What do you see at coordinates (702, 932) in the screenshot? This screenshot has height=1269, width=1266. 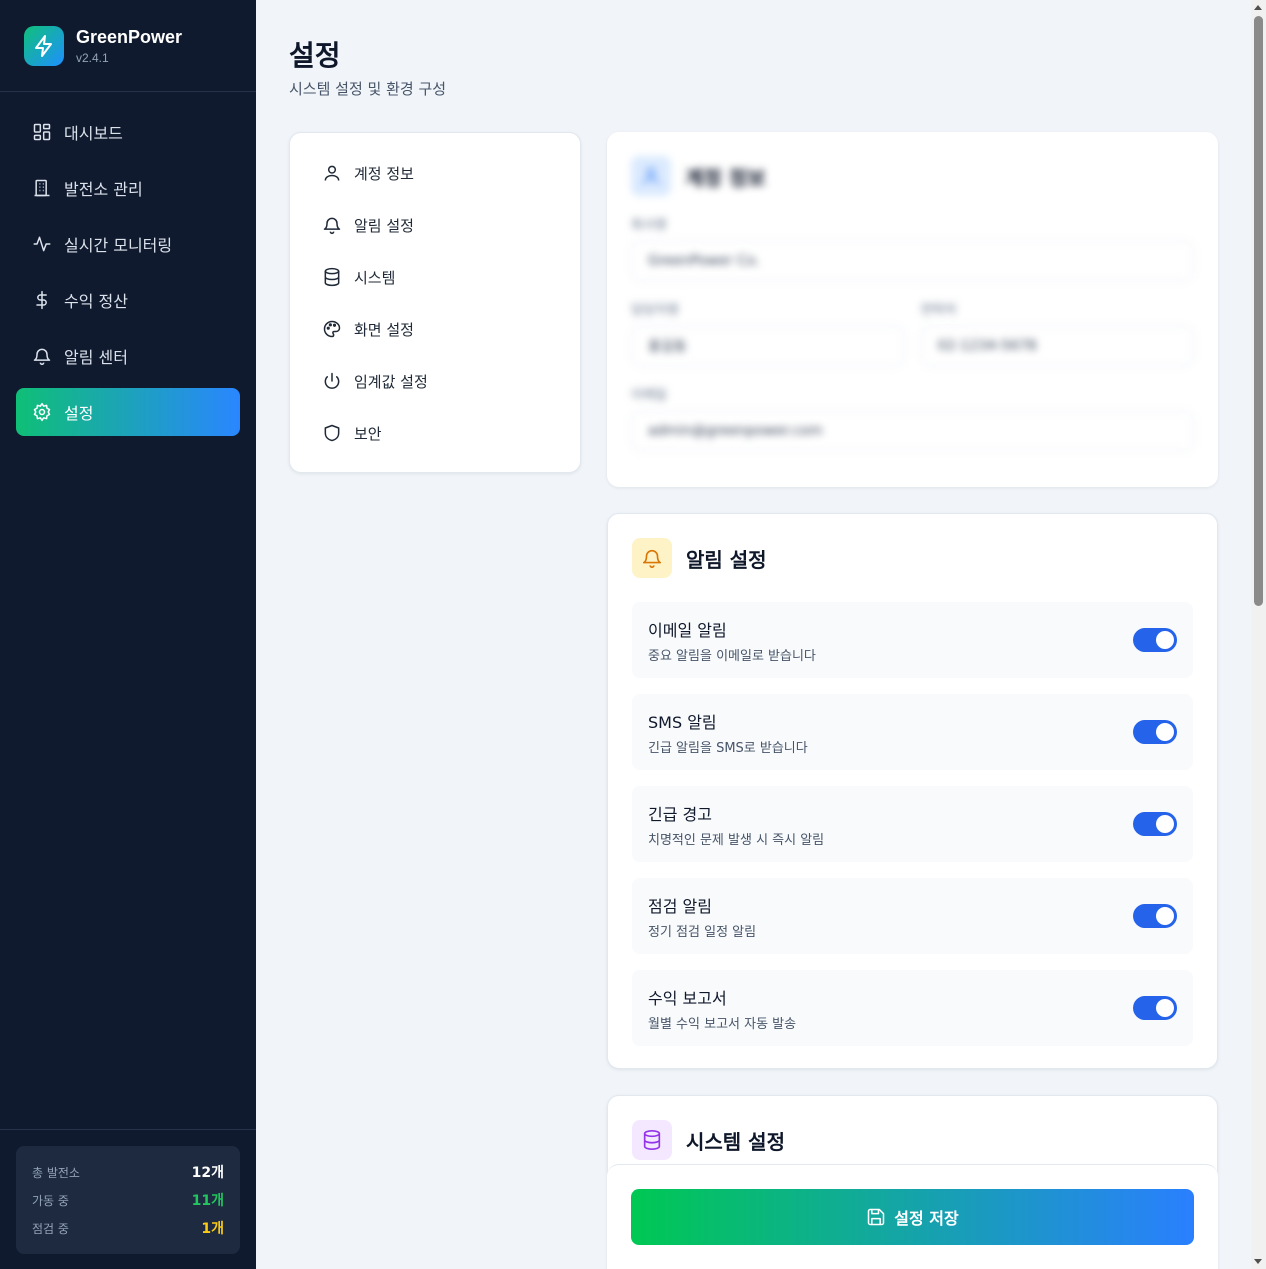 I see `setting-description: 정기 점검 일정 알림` at bounding box center [702, 932].